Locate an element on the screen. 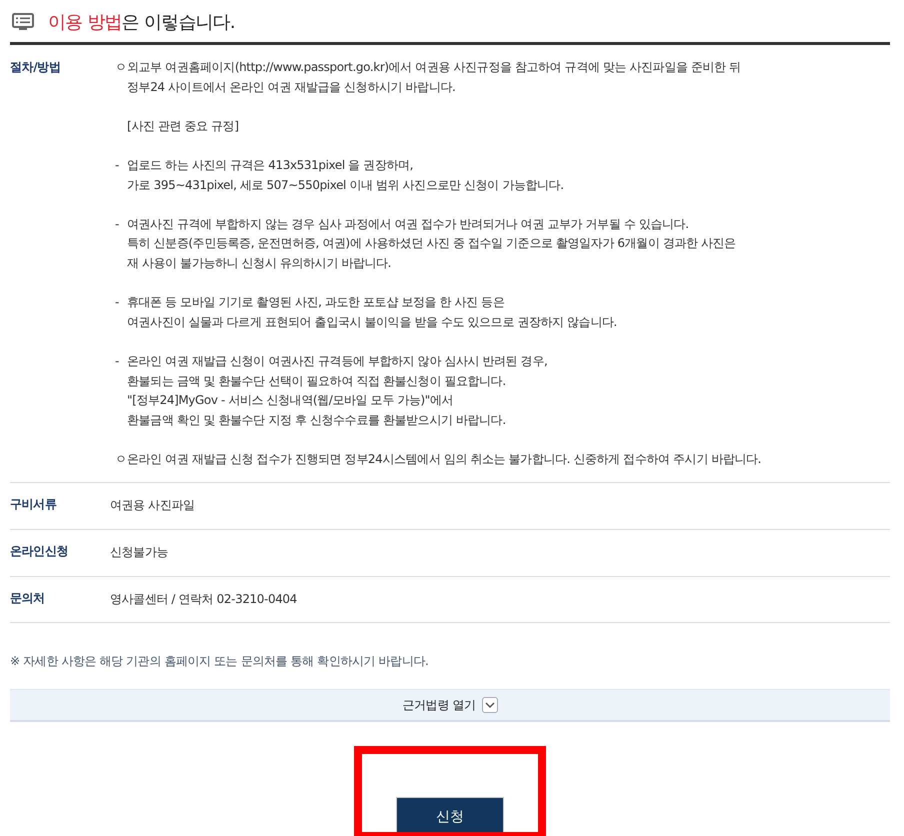  paragraph: 온라인 여권 재발급 신청 접수가 진행되면 정부24시스템에서 임의 취소는 불가합니다. 신중하게 접수하여 주시기 바랍니다. is located at coordinates (444, 459).